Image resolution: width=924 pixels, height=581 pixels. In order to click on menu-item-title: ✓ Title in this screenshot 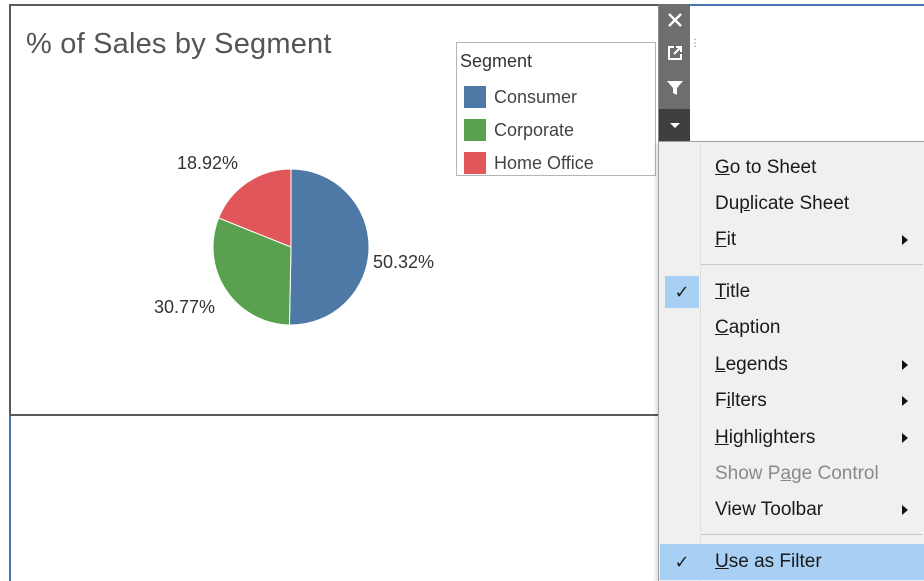, I will do `click(792, 292)`.